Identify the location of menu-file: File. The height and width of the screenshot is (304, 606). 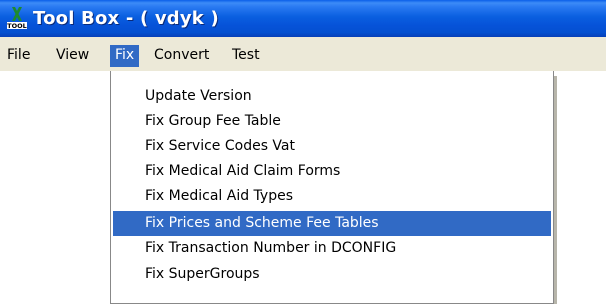
(18, 56).